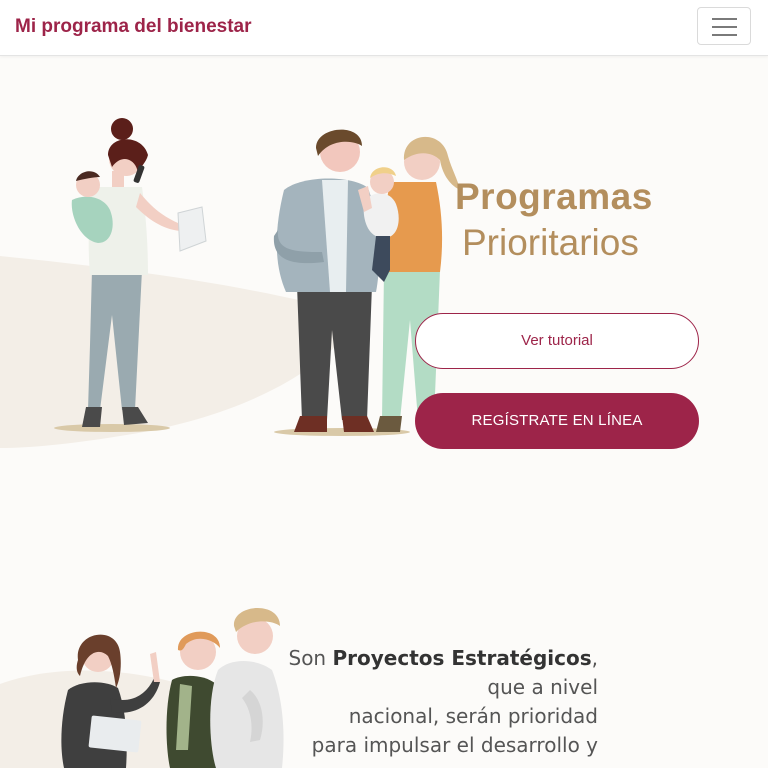 The height and width of the screenshot is (768, 768). What do you see at coordinates (554, 196) in the screenshot?
I see `hero-title-programas: Programas` at bounding box center [554, 196].